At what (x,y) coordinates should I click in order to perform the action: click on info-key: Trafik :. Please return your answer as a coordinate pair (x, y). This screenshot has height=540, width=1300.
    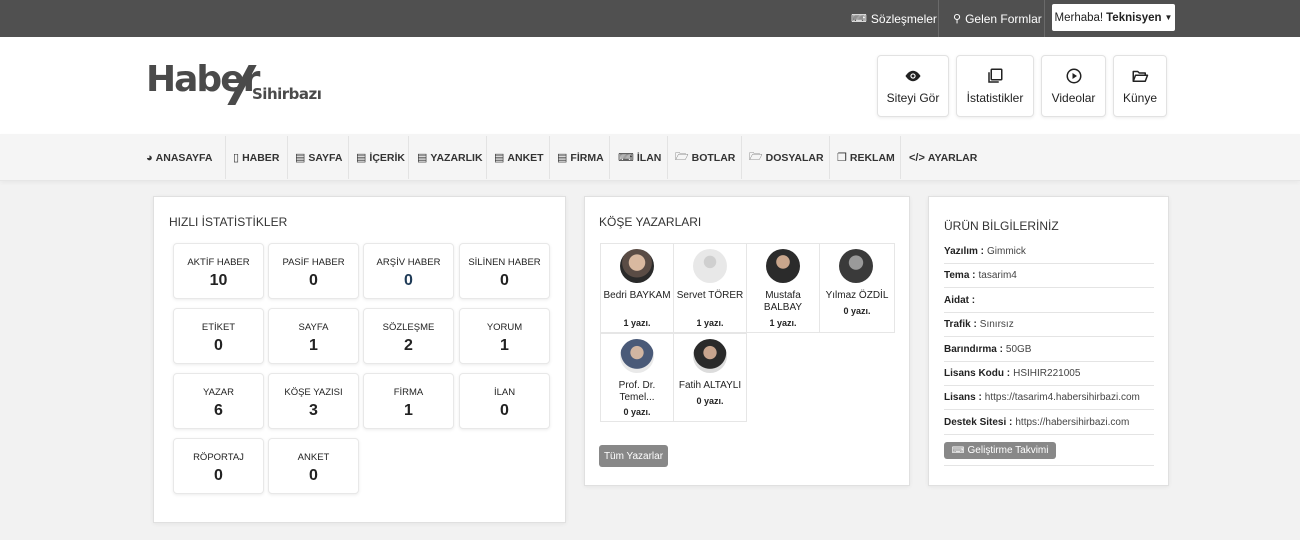
    Looking at the image, I should click on (960, 324).